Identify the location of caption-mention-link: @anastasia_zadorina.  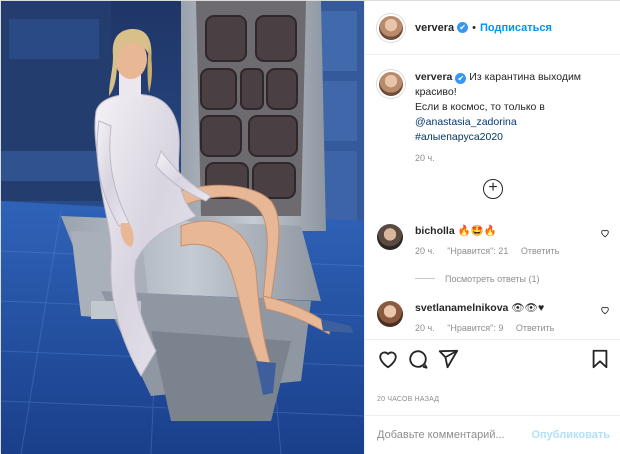
(466, 122).